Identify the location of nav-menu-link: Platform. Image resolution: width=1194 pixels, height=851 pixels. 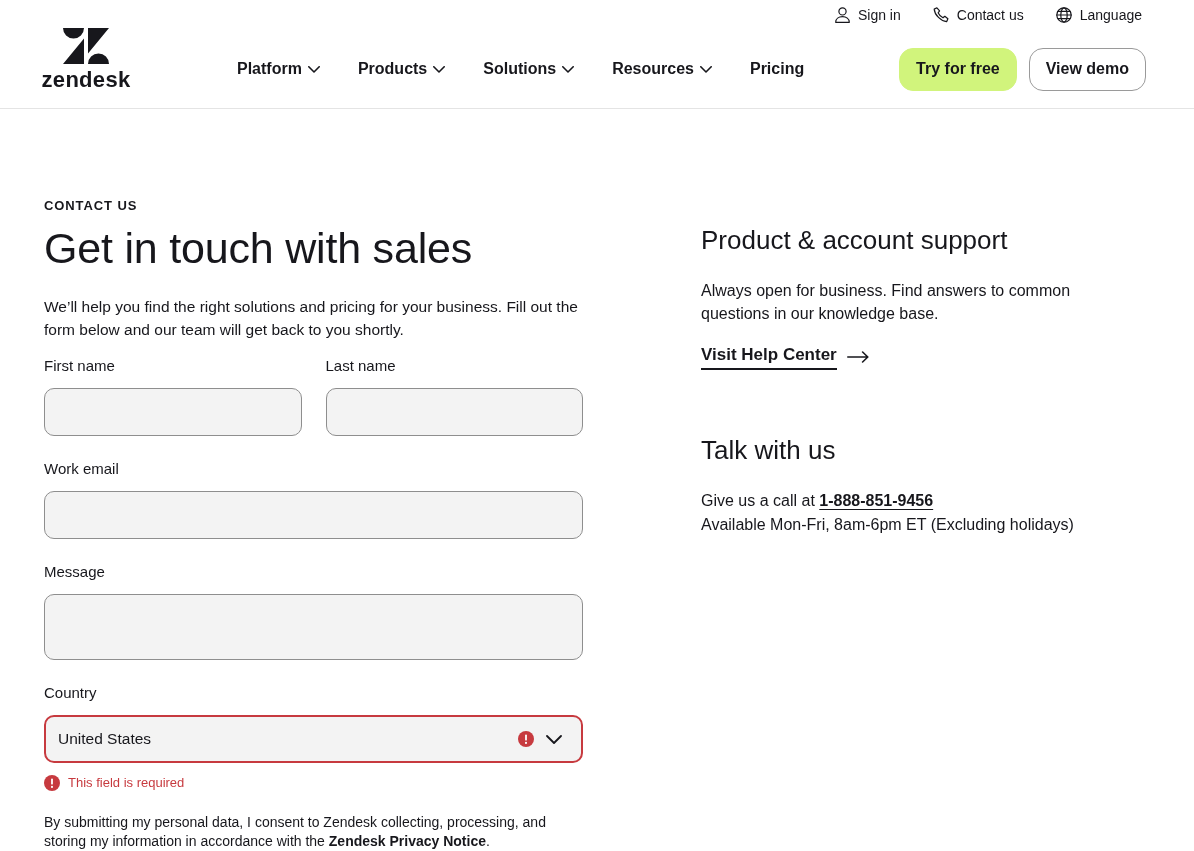
(278, 69).